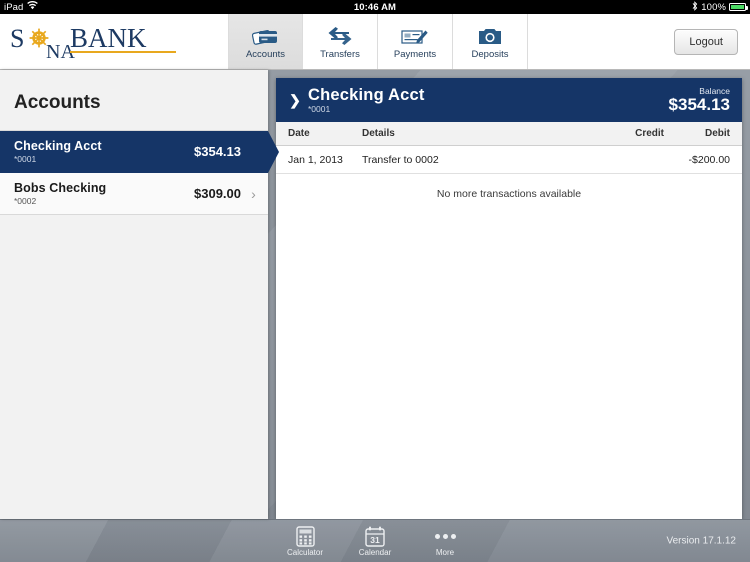  What do you see at coordinates (217, 151) in the screenshot?
I see `account-amount: $354.13` at bounding box center [217, 151].